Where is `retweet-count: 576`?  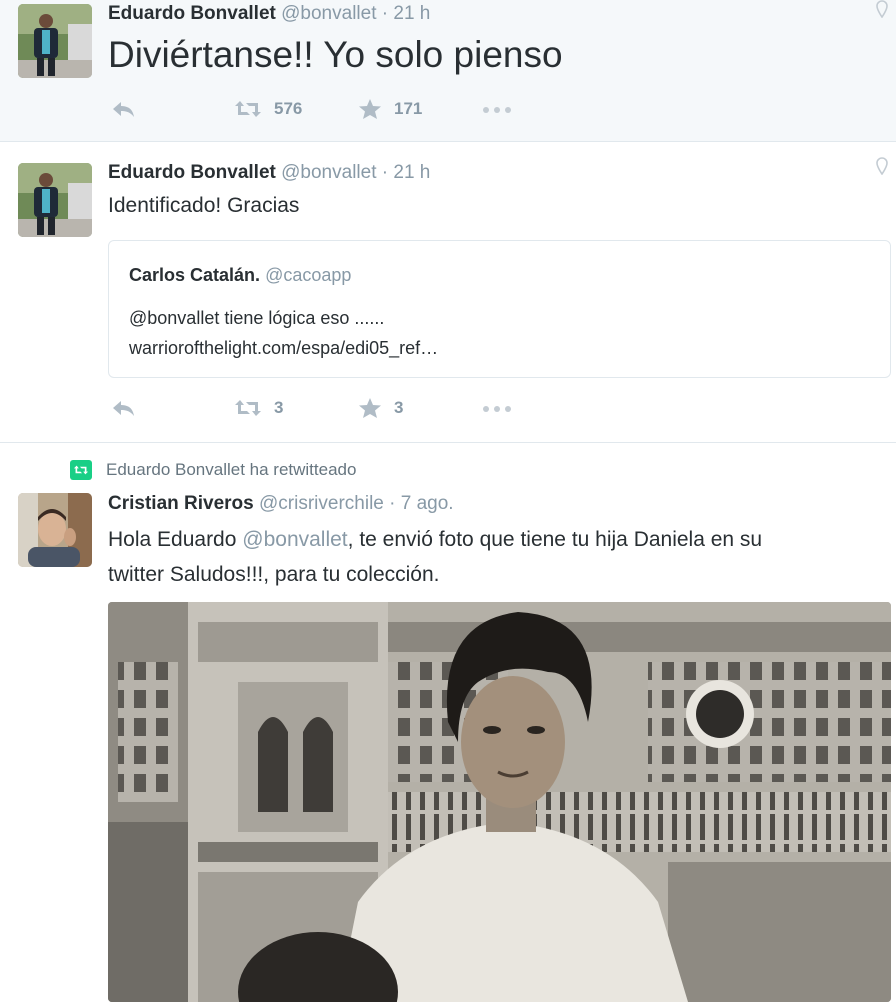
retweet-count: 576 is located at coordinates (288, 108).